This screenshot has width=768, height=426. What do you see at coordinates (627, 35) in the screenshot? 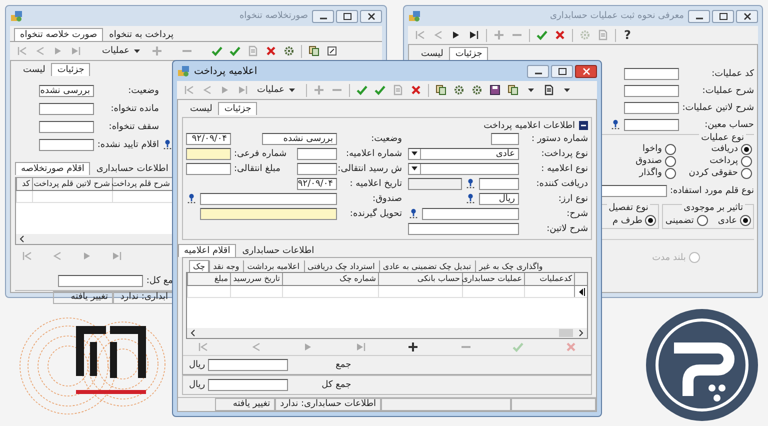
I see `help-button: ?` at bounding box center [627, 35].